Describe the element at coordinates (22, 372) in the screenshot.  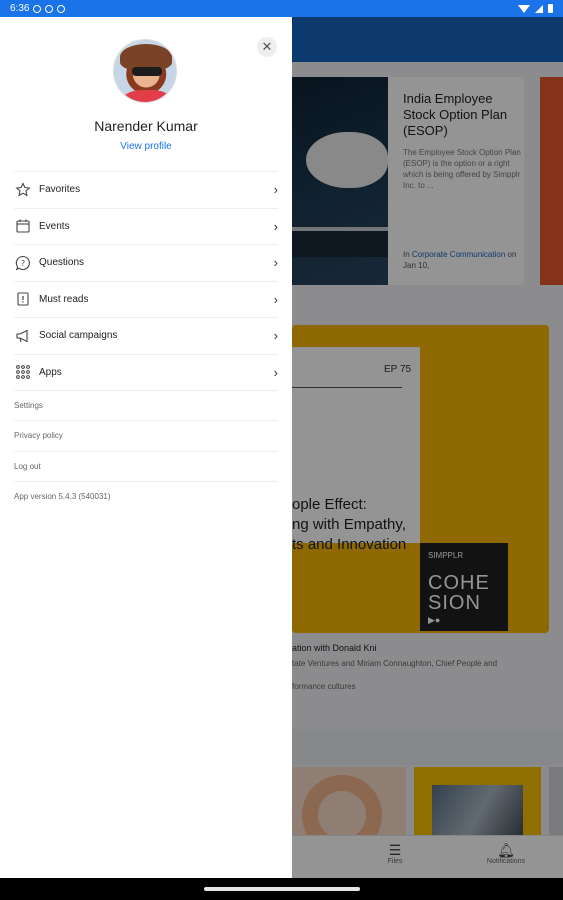
I see `apps-grid-icon` at that location.